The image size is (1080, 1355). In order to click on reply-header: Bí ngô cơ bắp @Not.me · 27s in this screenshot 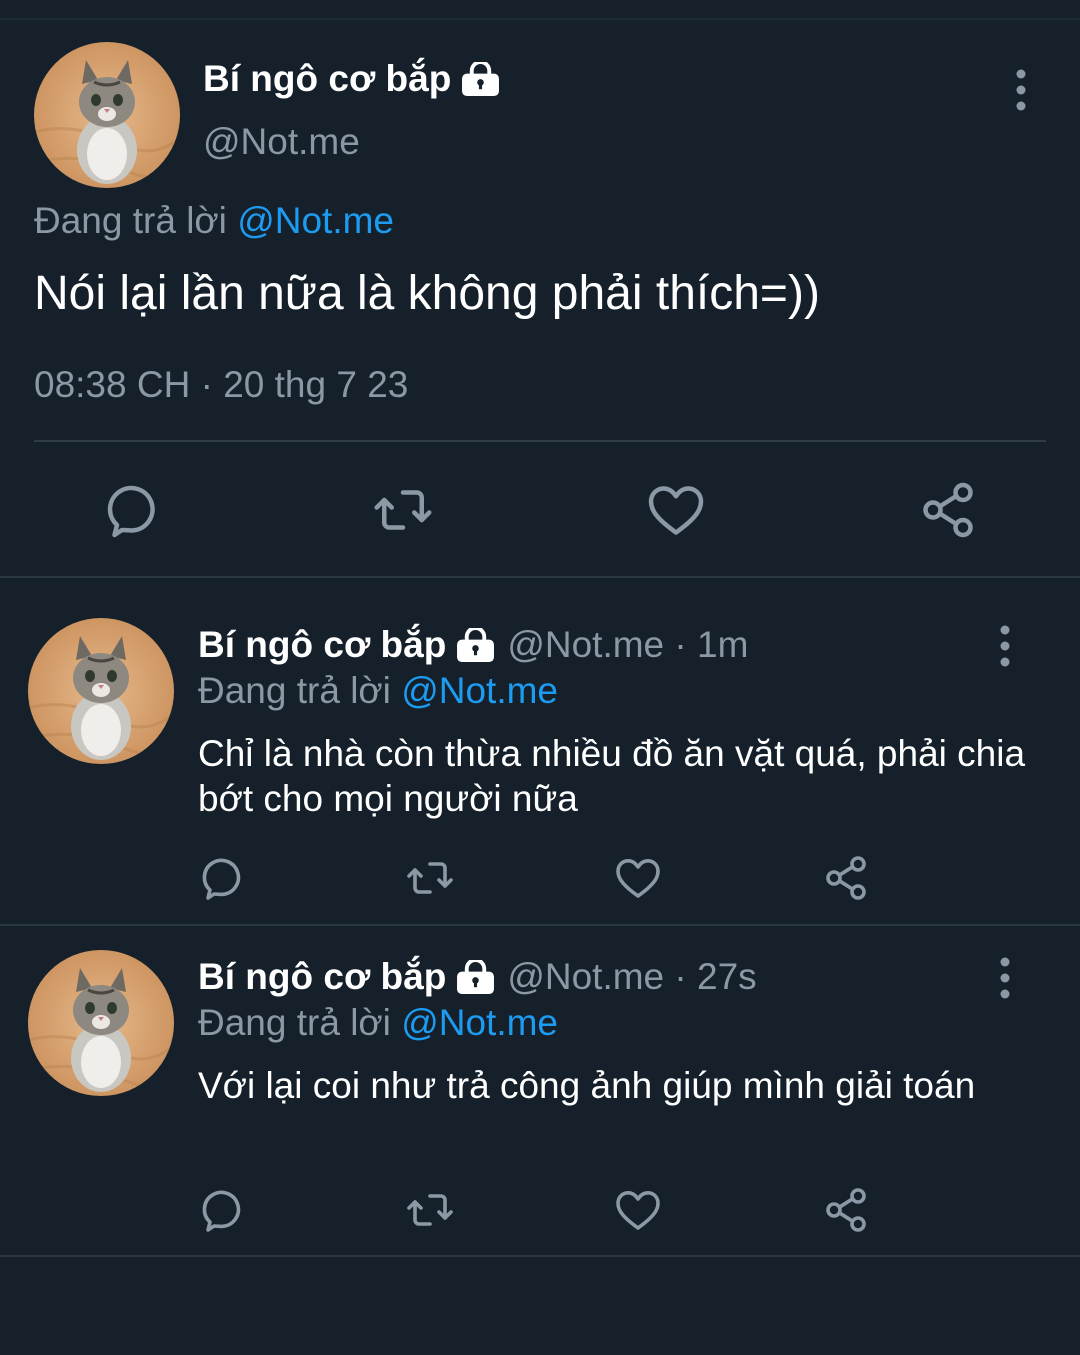, I will do `click(477, 977)`.